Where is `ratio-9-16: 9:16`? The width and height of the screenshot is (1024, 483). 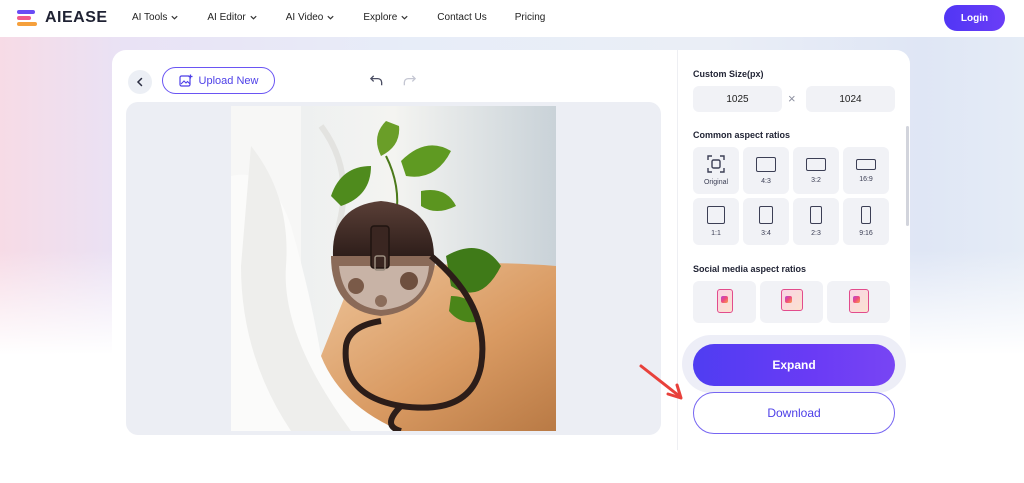 ratio-9-16: 9:16 is located at coordinates (866, 221).